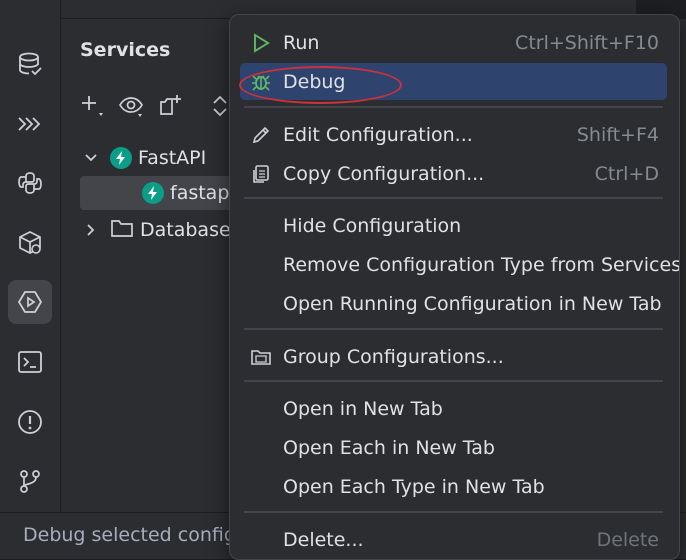  I want to click on services-icon, so click(30, 302).